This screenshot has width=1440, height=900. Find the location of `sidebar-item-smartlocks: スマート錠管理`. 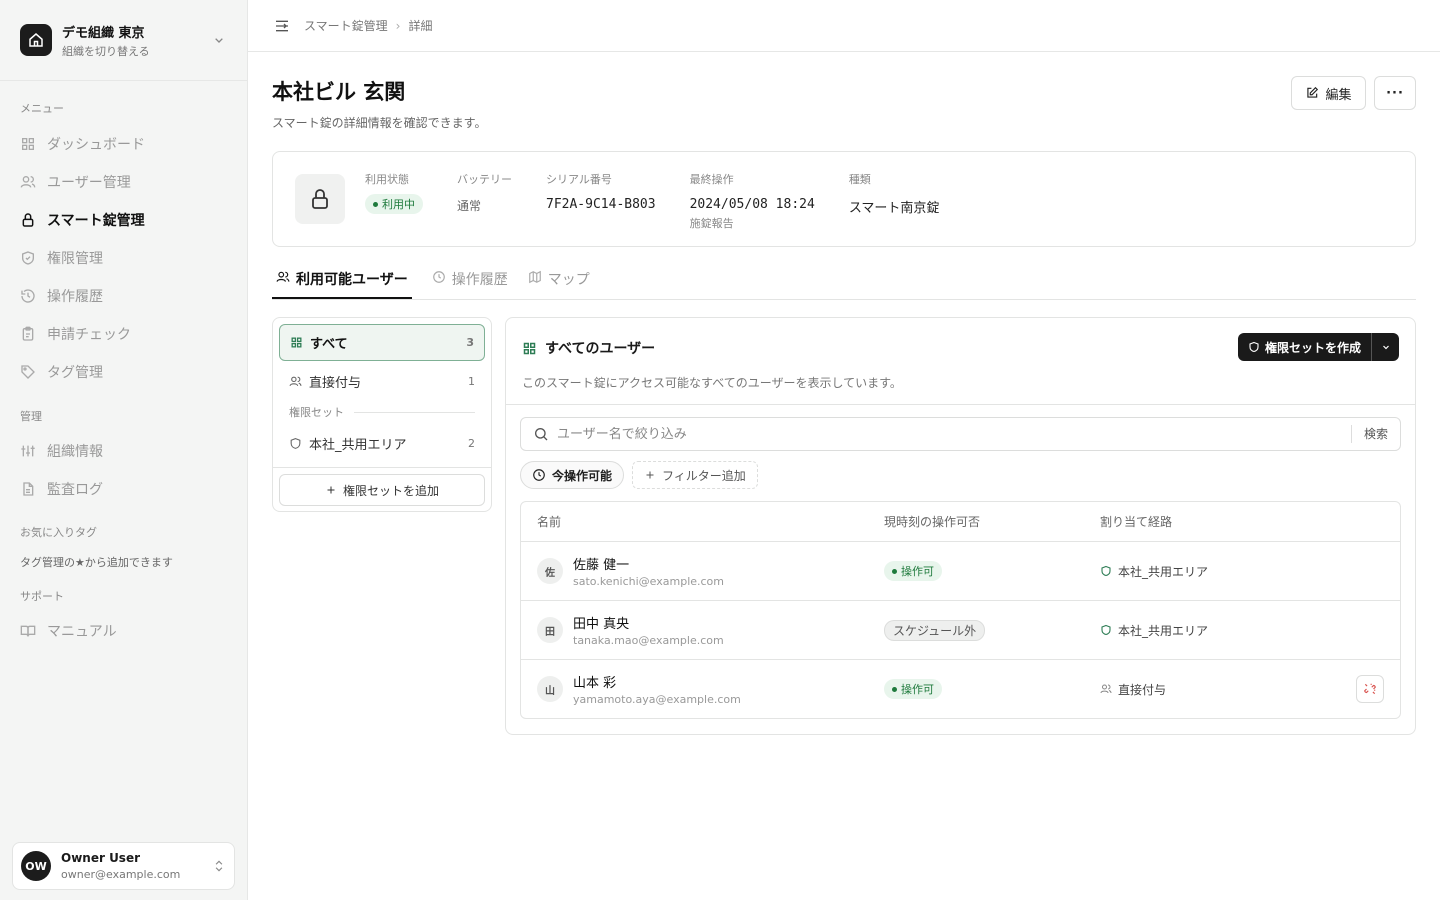

sidebar-item-smartlocks: スマート錠管理 is located at coordinates (123, 220).